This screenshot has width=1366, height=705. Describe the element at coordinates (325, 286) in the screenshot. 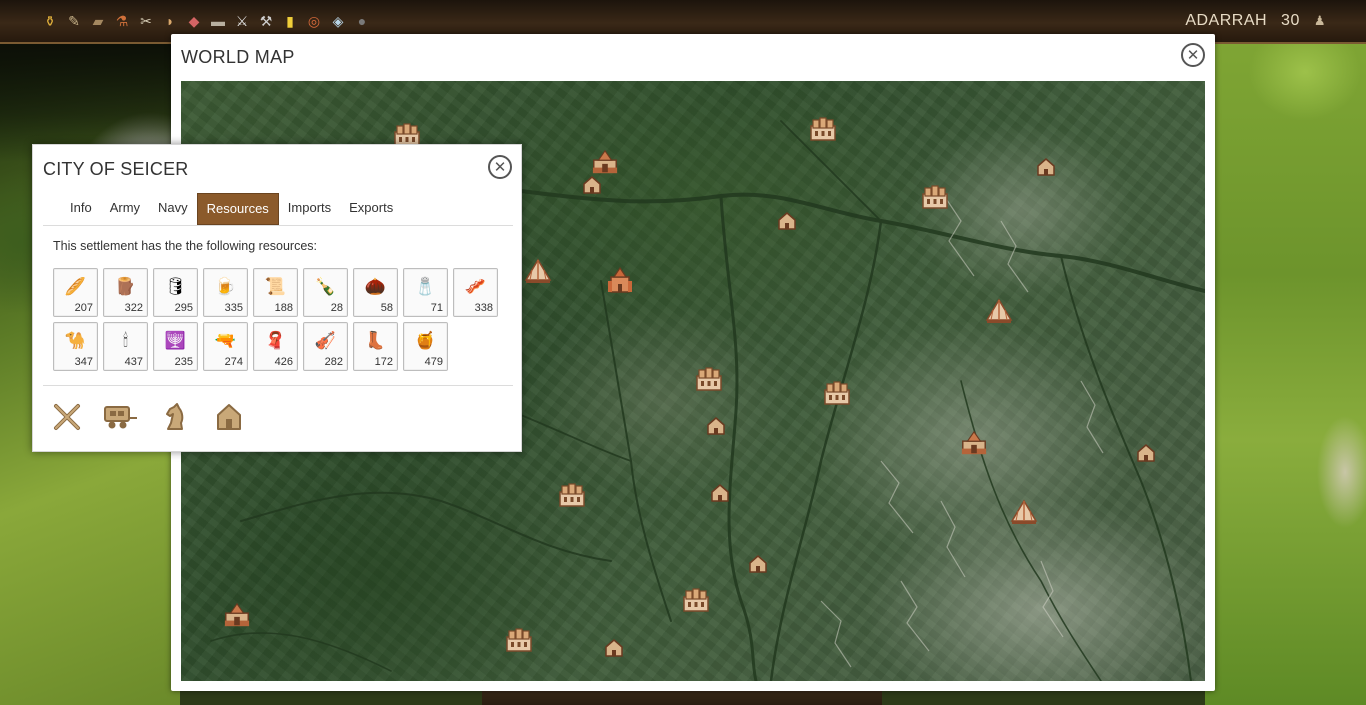

I see `bottle-icon: 🍾` at that location.